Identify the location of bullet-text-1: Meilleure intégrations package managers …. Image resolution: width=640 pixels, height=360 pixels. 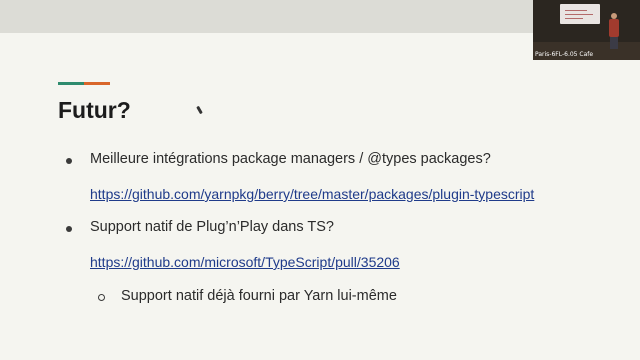
(290, 159).